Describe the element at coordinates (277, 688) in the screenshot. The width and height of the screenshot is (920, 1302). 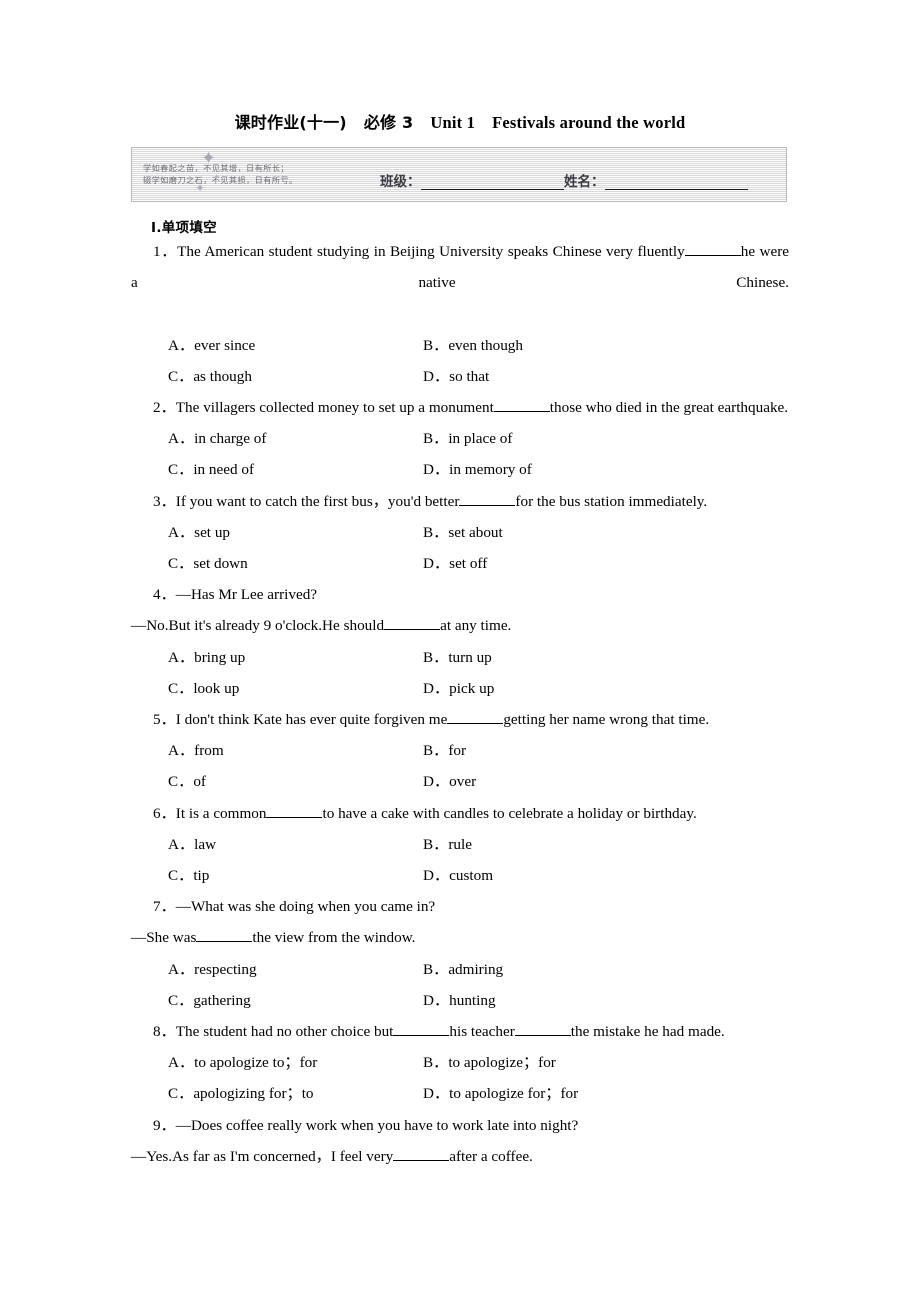
I see `question-4-option-c: C．look up` at that location.